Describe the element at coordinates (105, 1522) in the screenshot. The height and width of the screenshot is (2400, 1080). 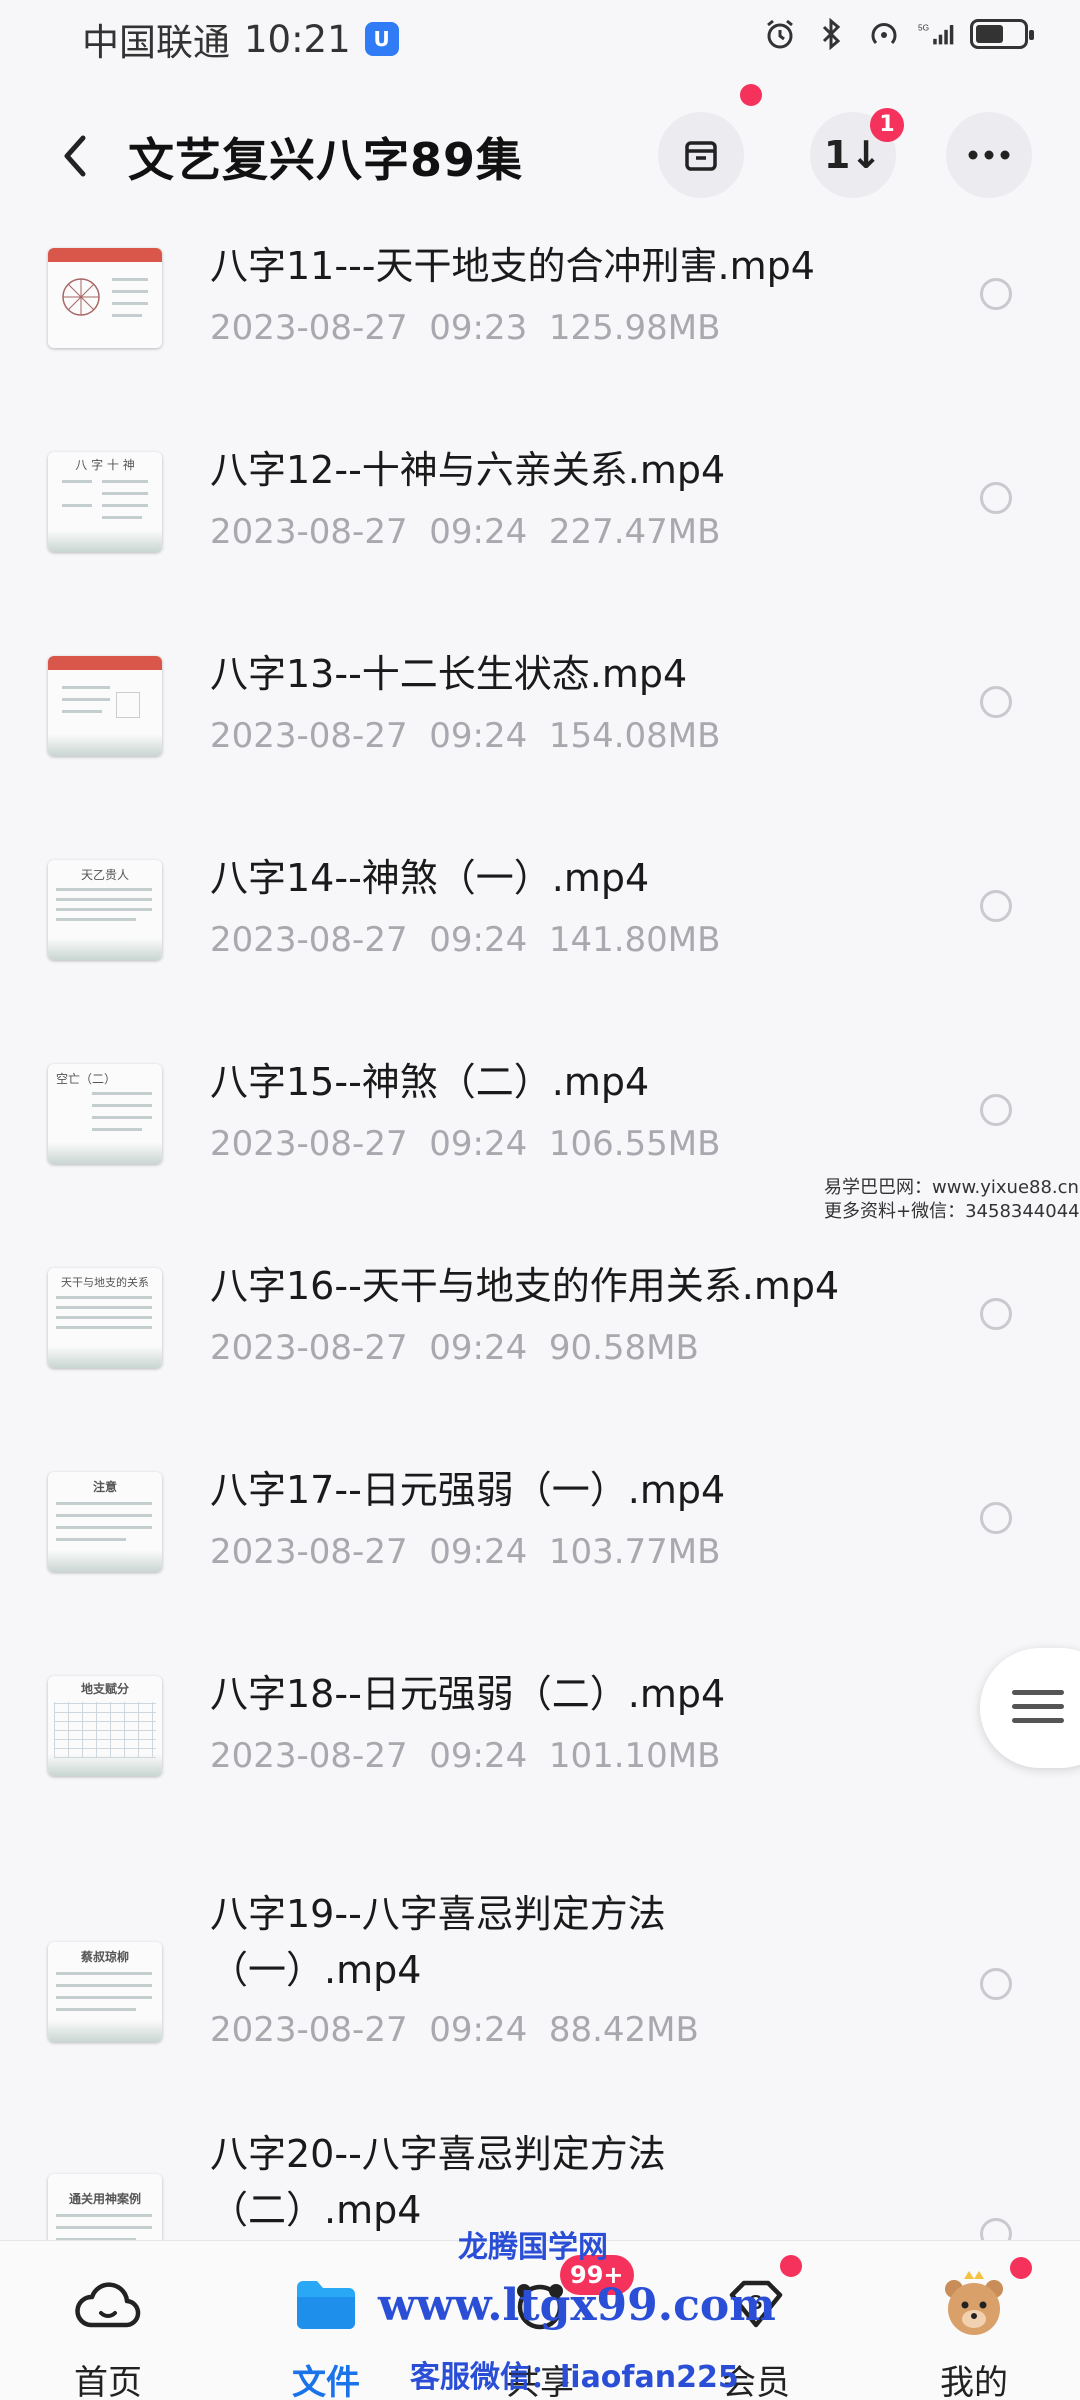
I see `video-thumbnail: 注意` at that location.